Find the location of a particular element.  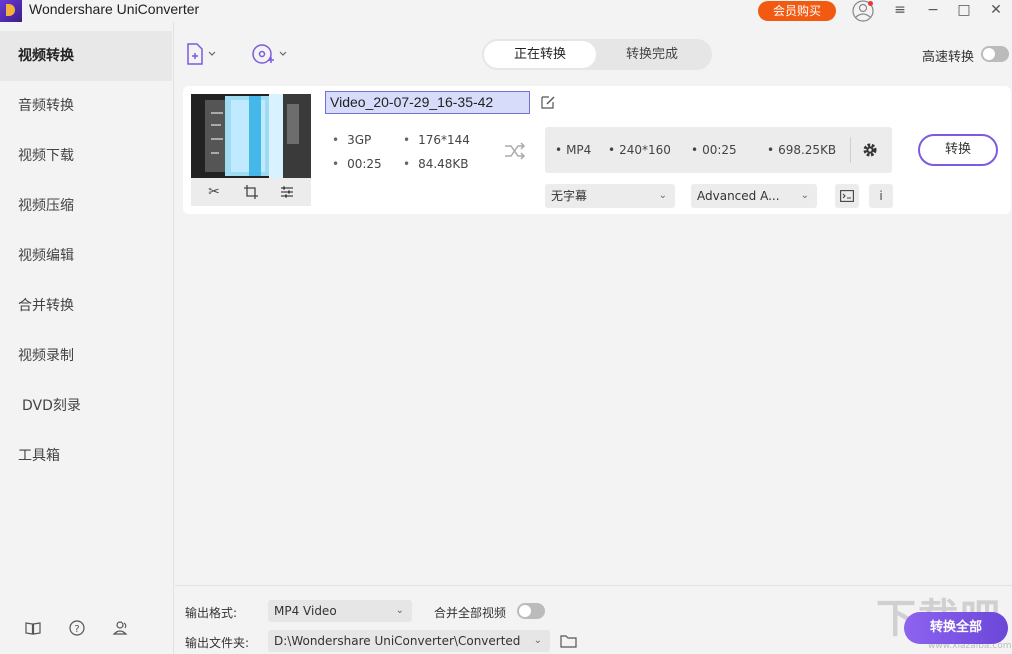

merge-all-label: 合并全部视频 is located at coordinates (470, 612).